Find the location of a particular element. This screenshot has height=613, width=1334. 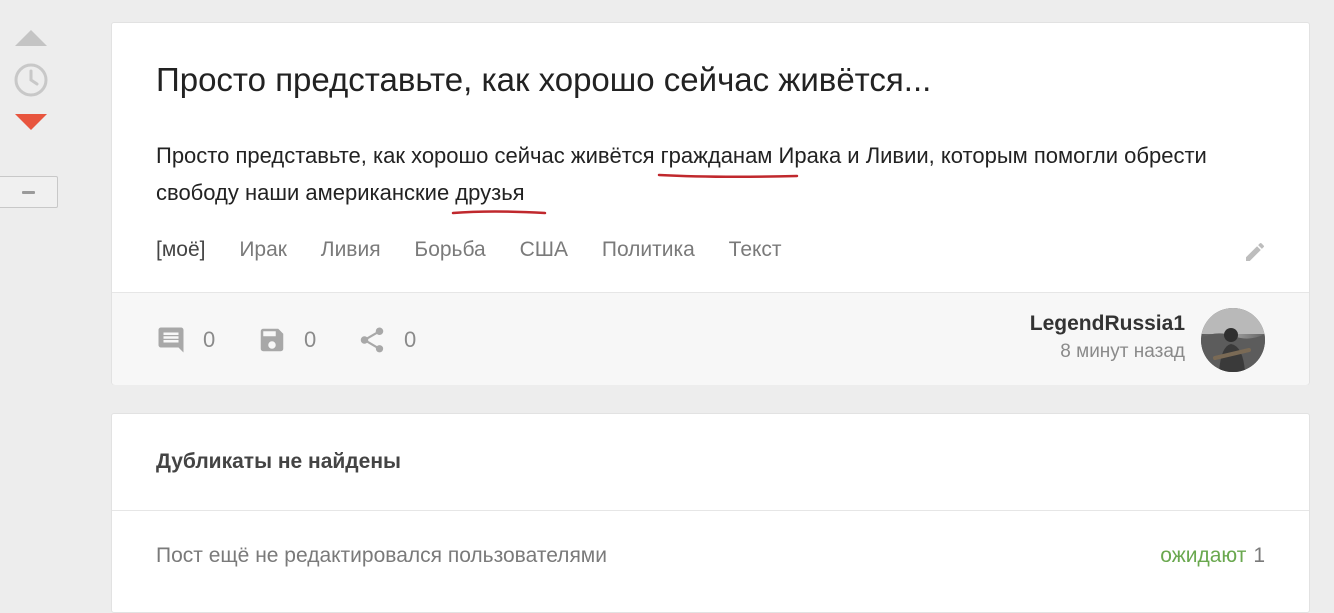

comments-count: 0 is located at coordinates (209, 339).